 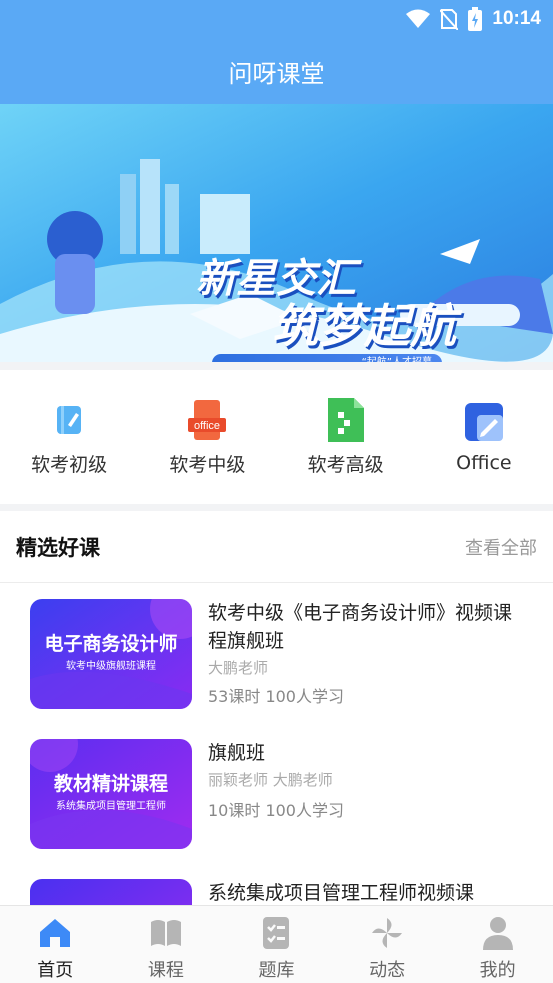 I want to click on status-time: 10:14, so click(x=516, y=18).